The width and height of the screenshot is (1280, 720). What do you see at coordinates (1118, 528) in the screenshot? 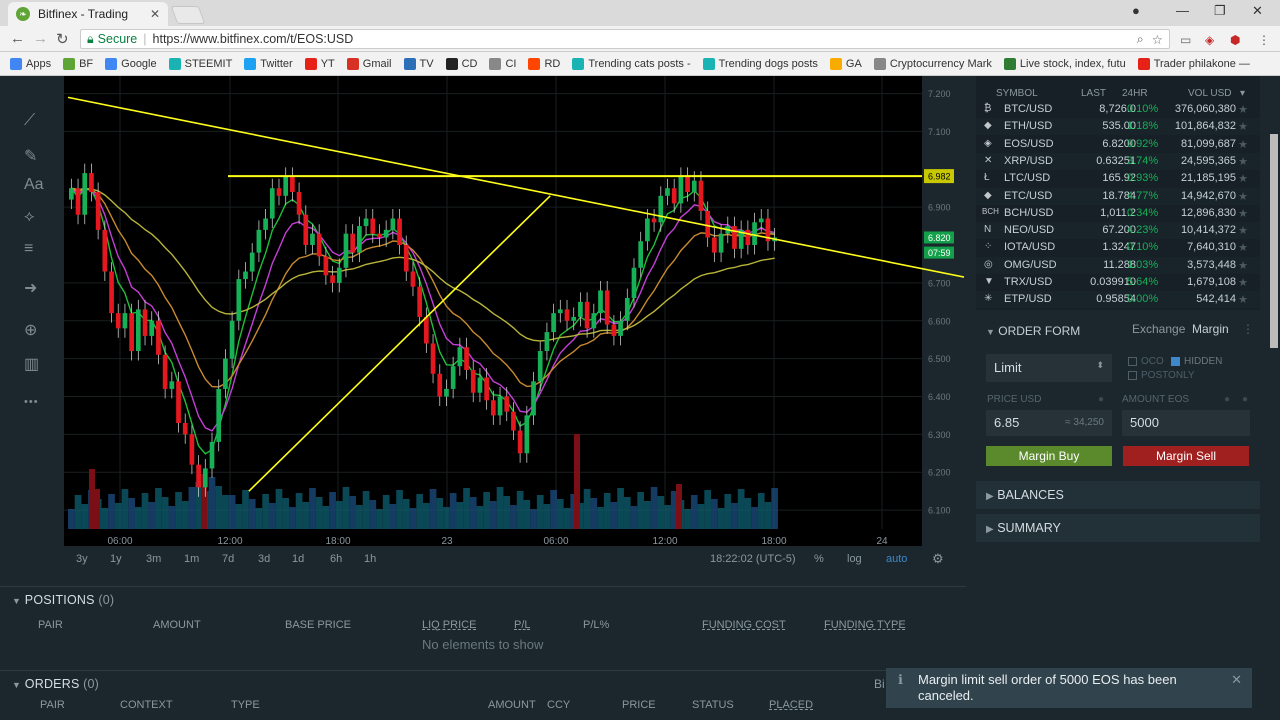
I see `summary-header: ▶ SUMMARY` at bounding box center [1118, 528].